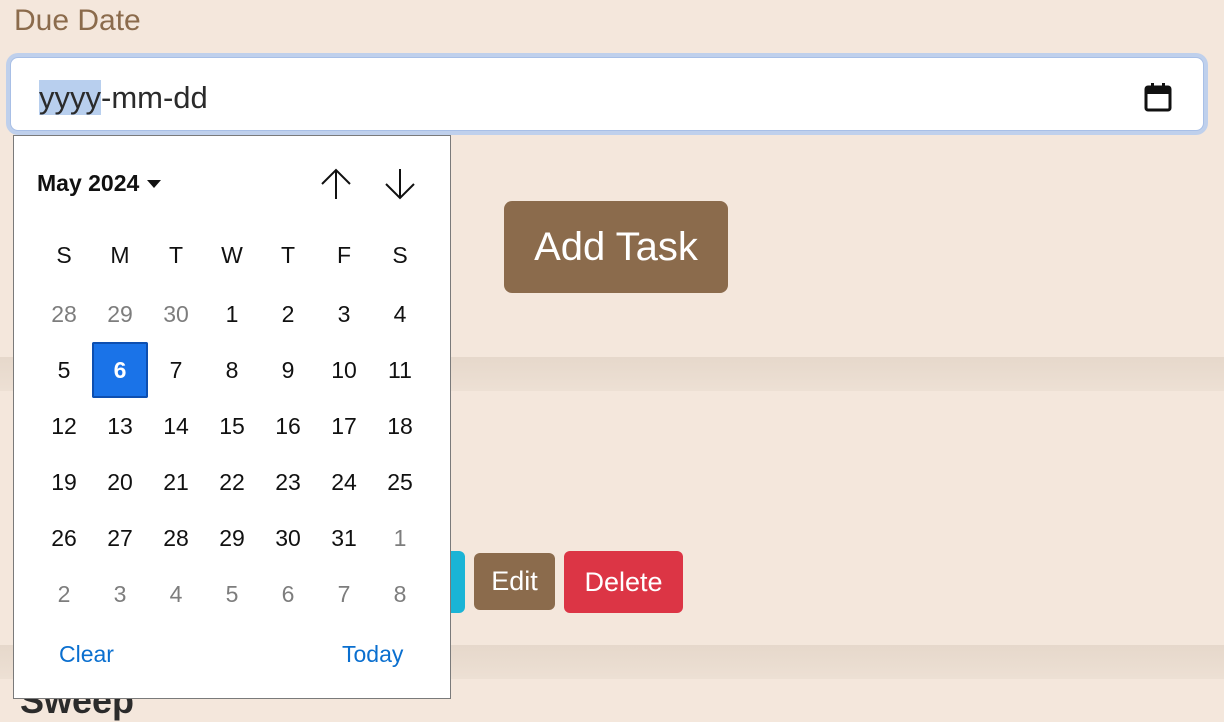  I want to click on due-date-label: Due Date, so click(77, 20).